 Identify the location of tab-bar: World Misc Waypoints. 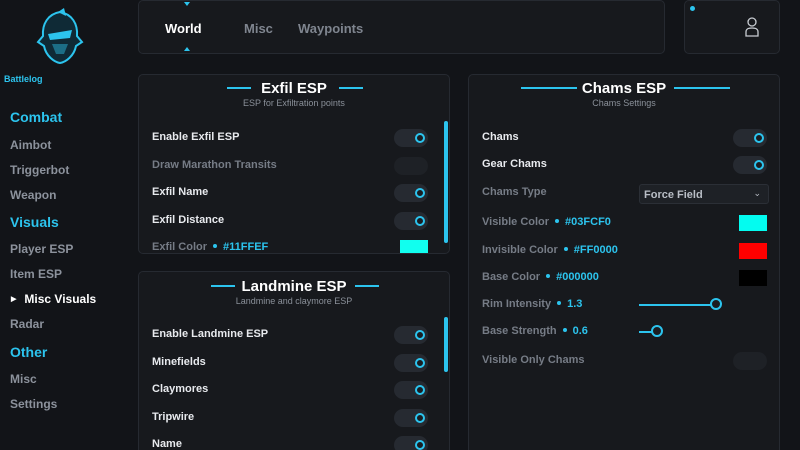
(401, 27).